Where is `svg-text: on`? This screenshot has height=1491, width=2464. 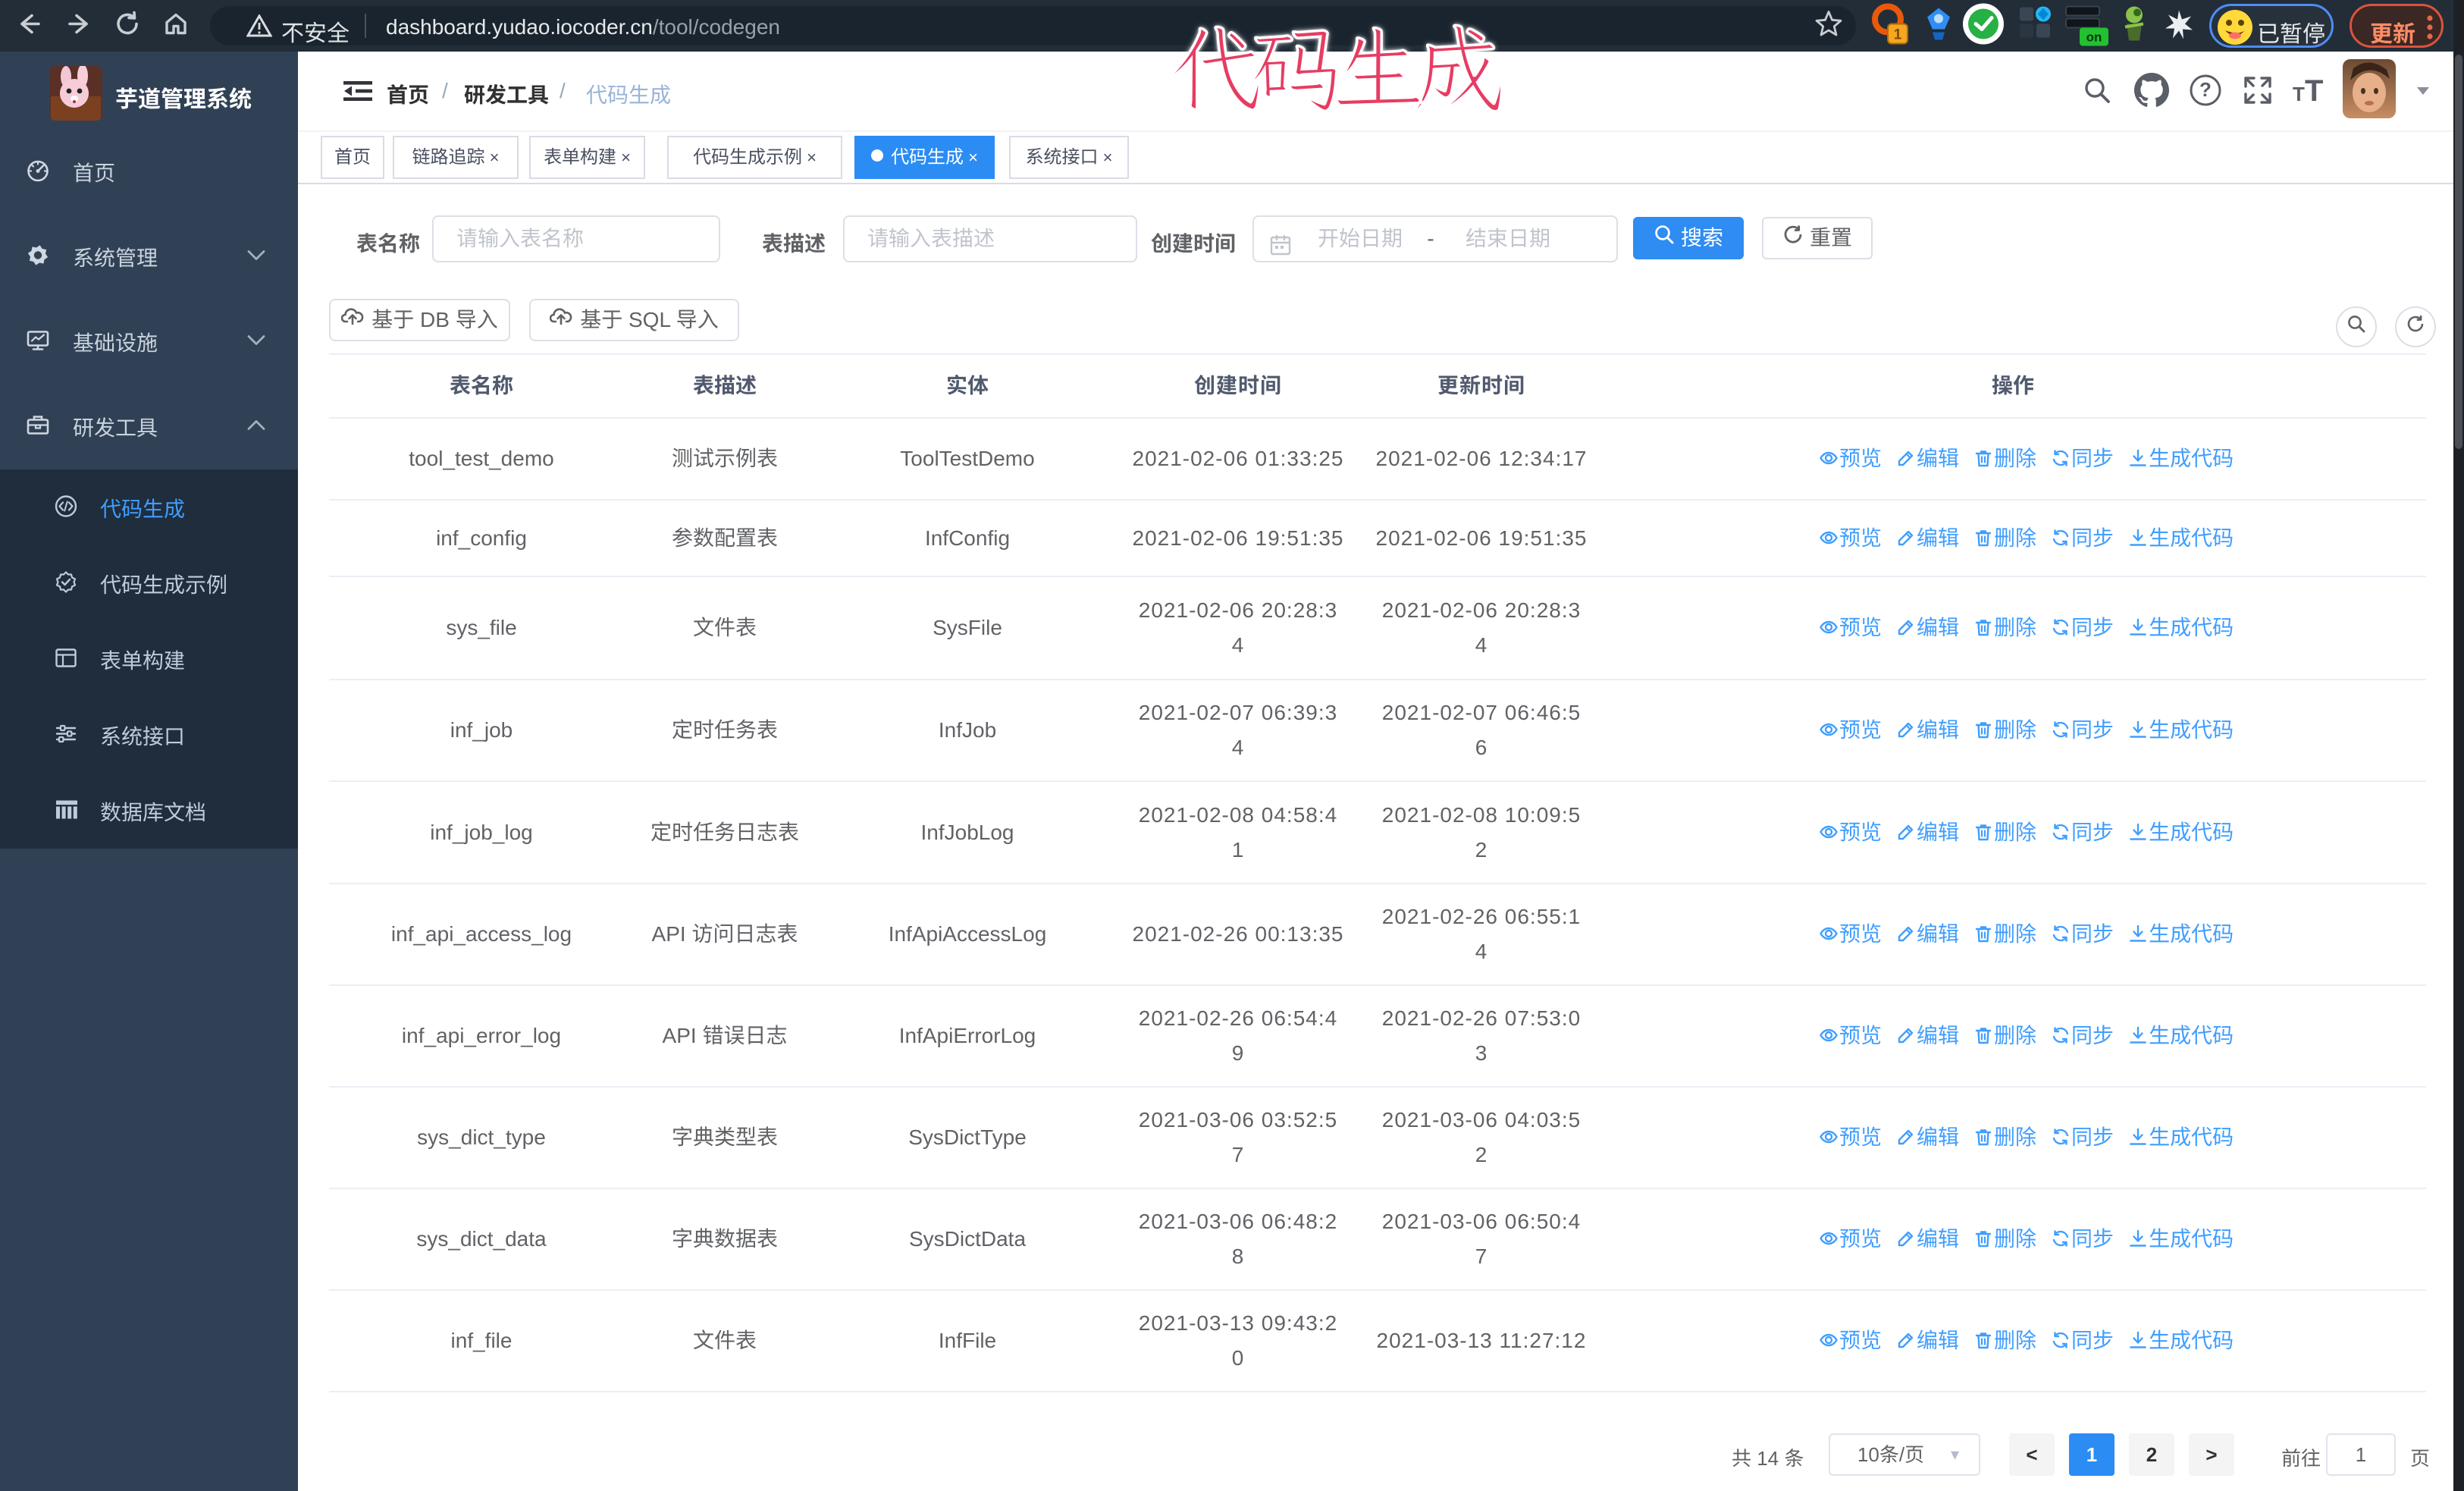 svg-text: on is located at coordinates (2094, 37).